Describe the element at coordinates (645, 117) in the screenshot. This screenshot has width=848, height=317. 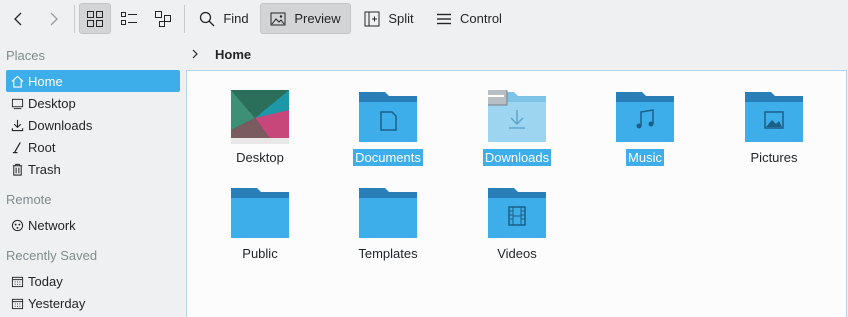
I see `folder-music-icon` at that location.